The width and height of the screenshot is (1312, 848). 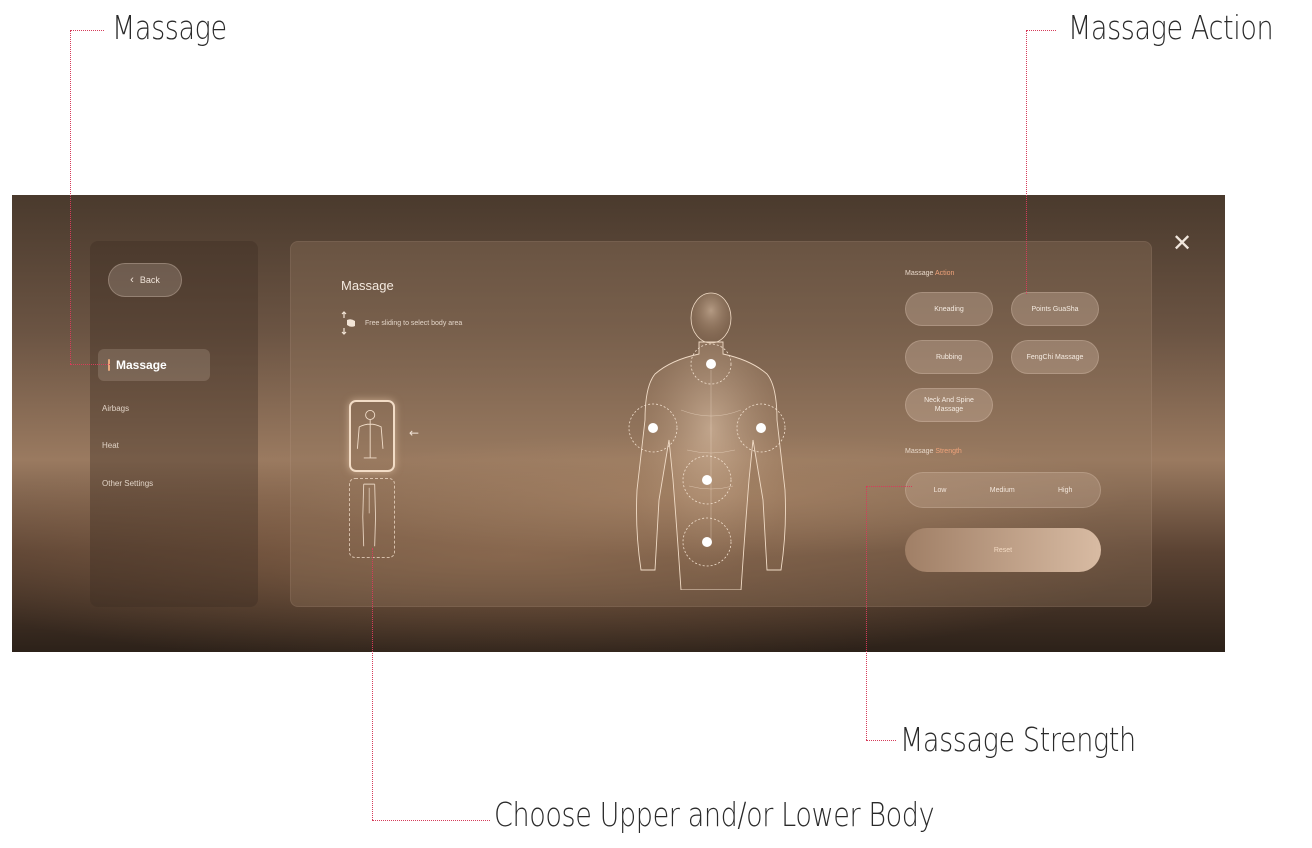 I want to click on action-points-guasha-button: Points GuaSha, so click(x=1055, y=309).